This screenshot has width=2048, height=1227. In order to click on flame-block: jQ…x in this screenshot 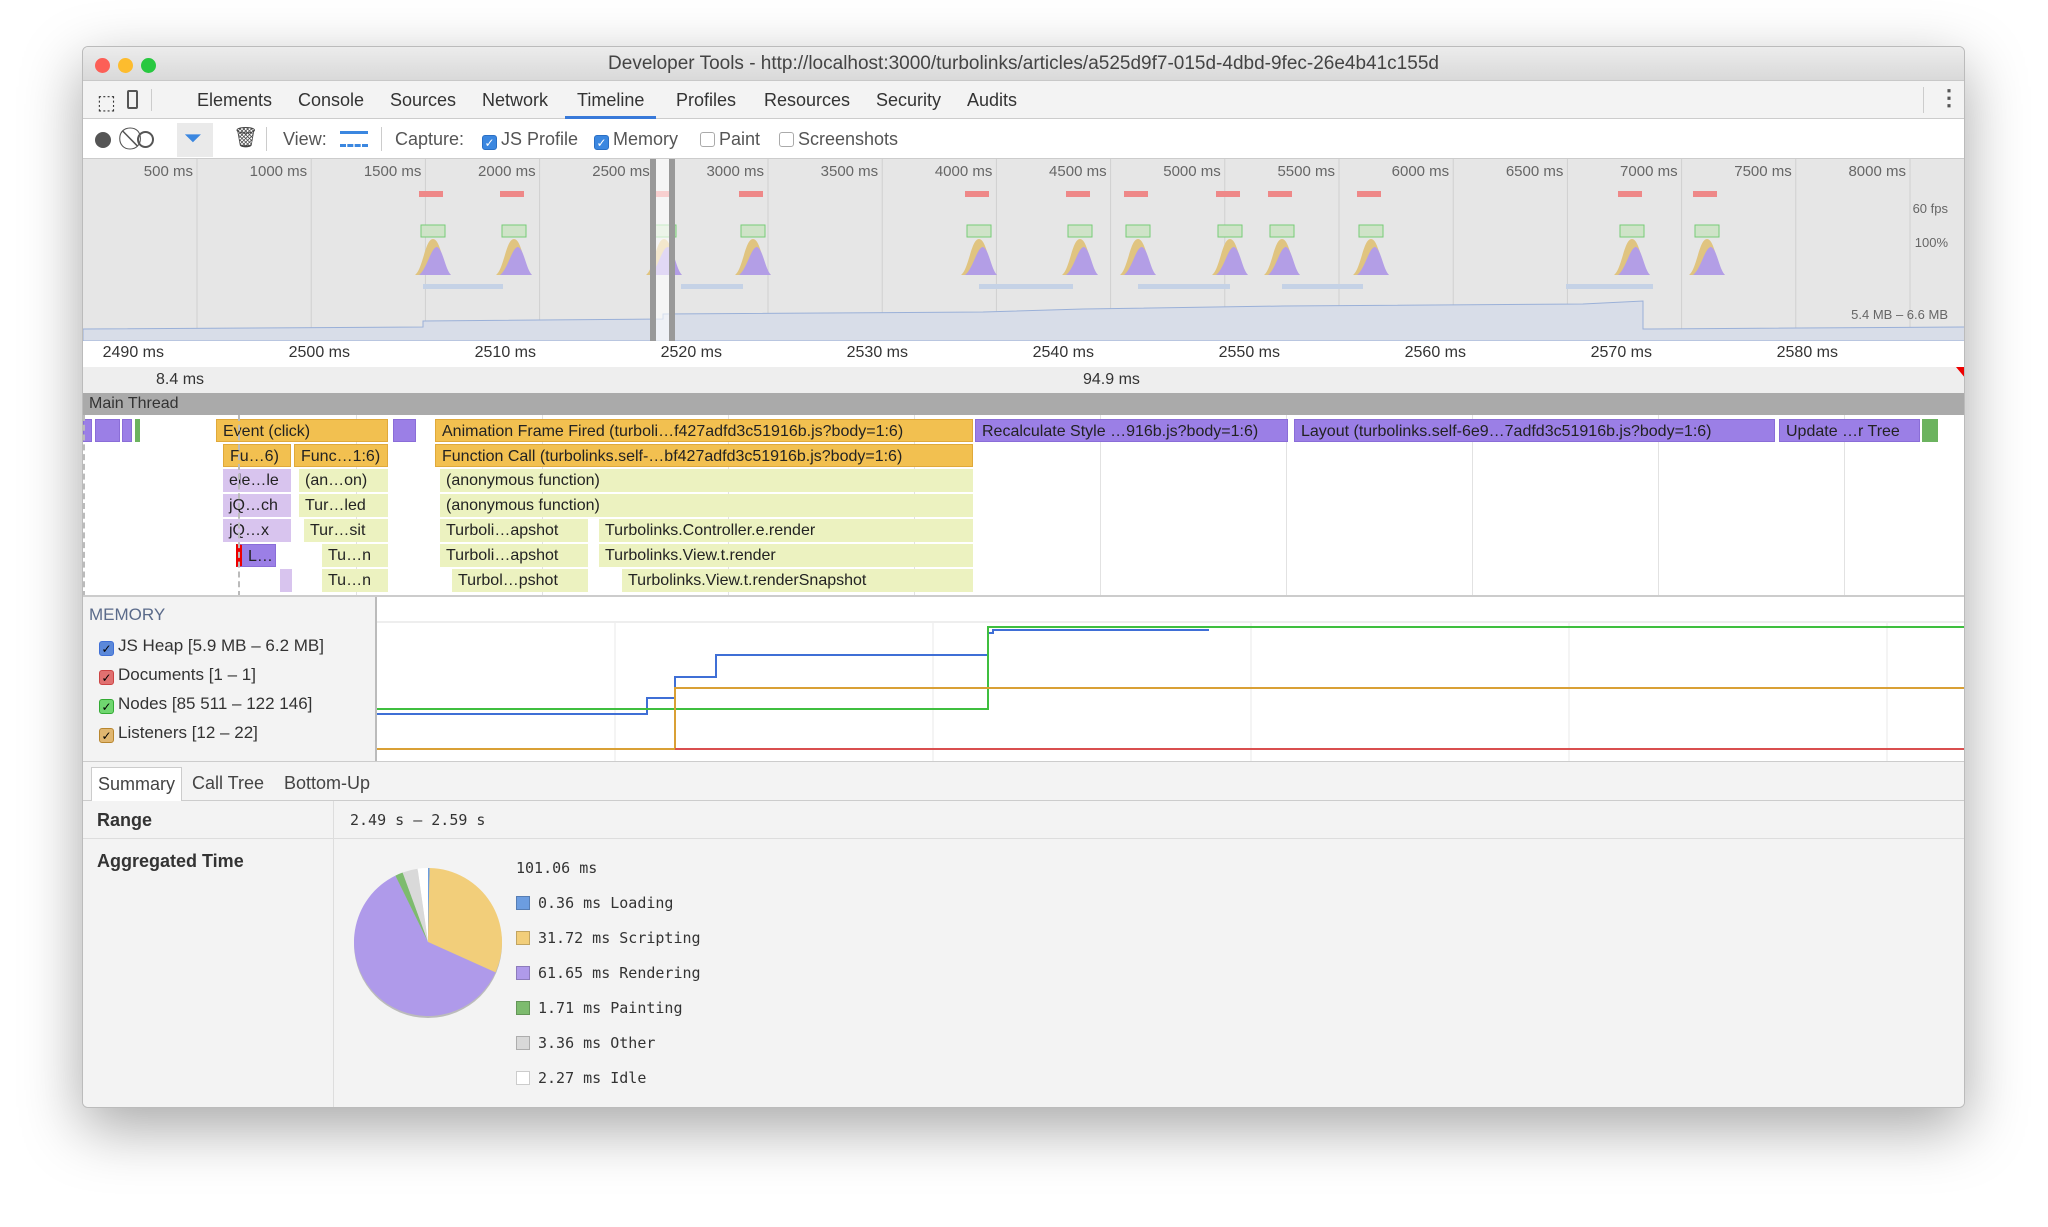, I will do `click(257, 530)`.